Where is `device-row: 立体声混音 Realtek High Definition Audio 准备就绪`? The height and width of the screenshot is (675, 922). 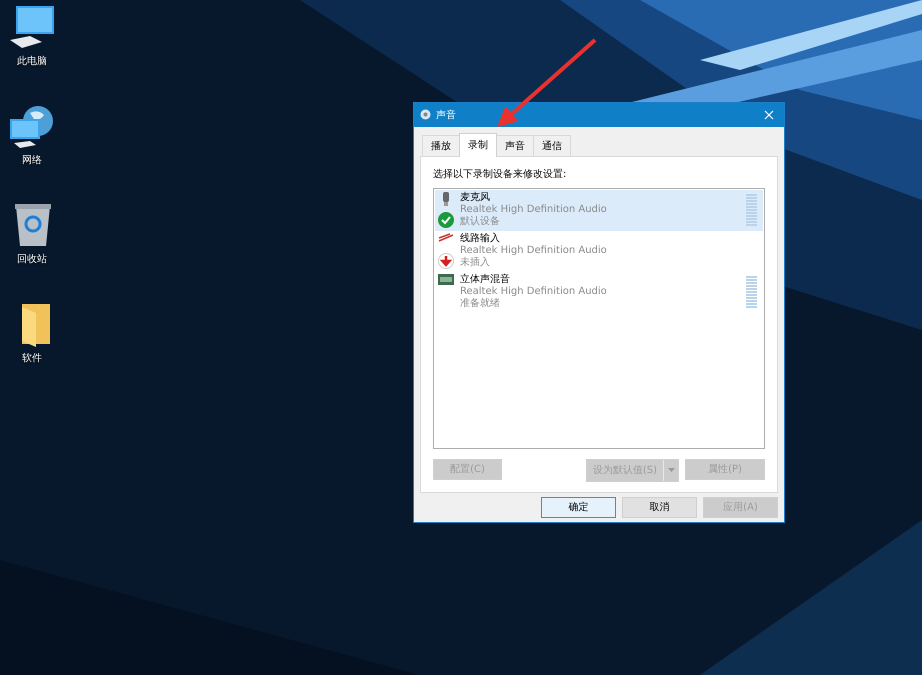
device-row: 立体声混音 Realtek High Definition Audio 准备就绪 is located at coordinates (599, 292).